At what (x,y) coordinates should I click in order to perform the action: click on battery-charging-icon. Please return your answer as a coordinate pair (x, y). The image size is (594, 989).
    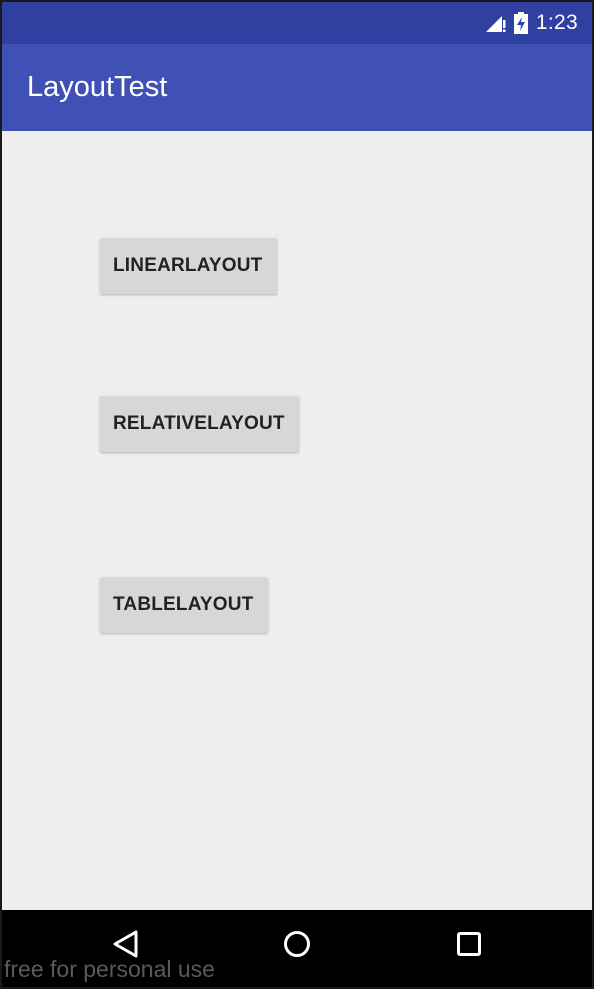
    Looking at the image, I should click on (520, 23).